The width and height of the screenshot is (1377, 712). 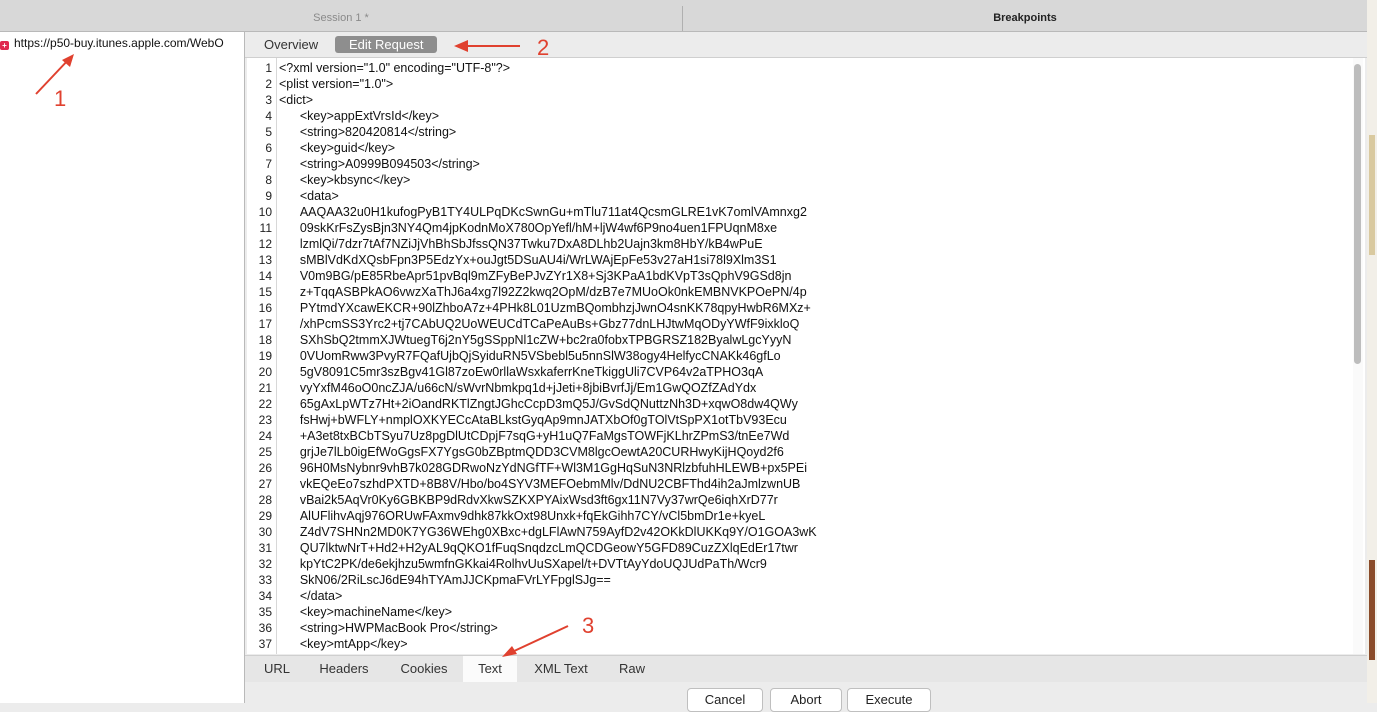 What do you see at coordinates (265, 484) in the screenshot?
I see `line-number: 27` at bounding box center [265, 484].